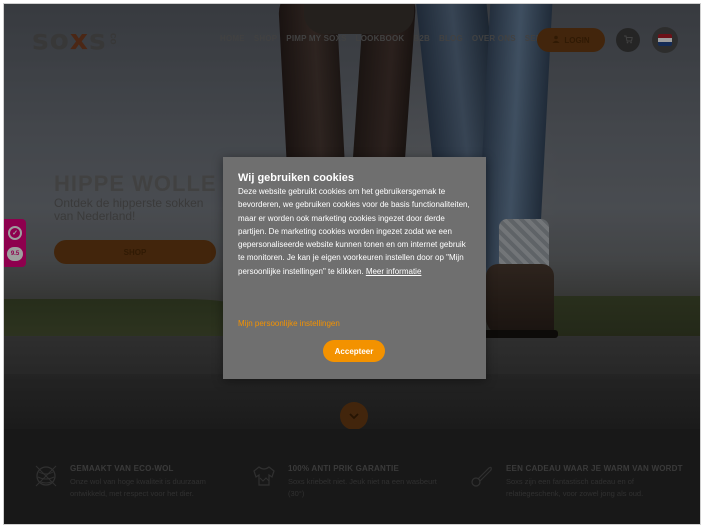 The height and width of the screenshot is (528, 704). What do you see at coordinates (394, 271) in the screenshot?
I see `more-info-link: Meer informatie` at bounding box center [394, 271].